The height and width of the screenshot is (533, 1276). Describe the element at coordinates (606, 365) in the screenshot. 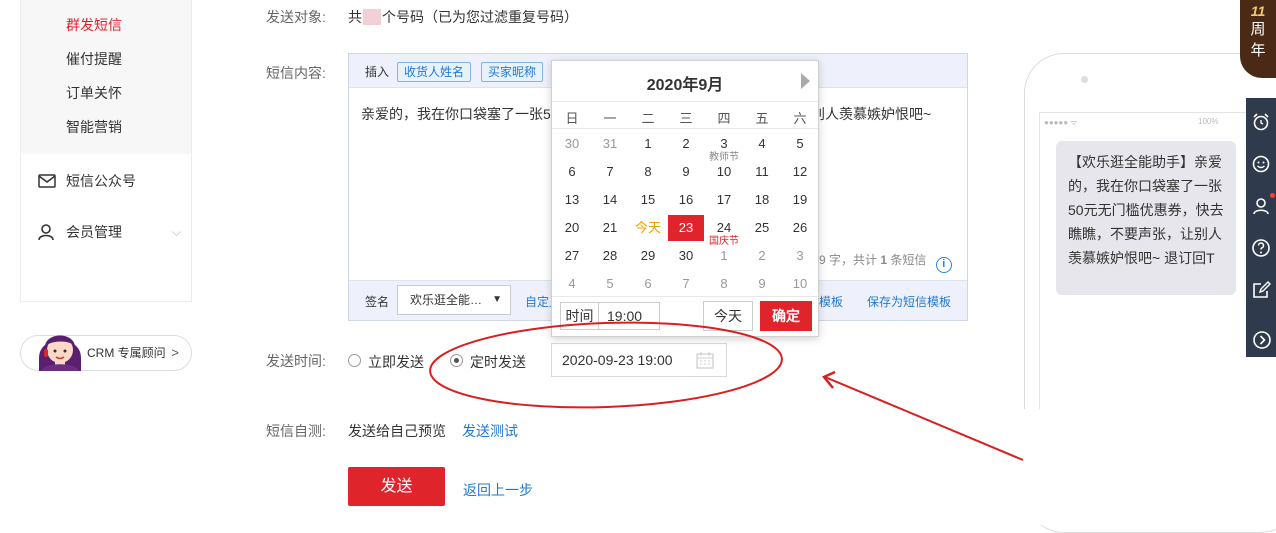

I see `annotation-ellipse` at that location.